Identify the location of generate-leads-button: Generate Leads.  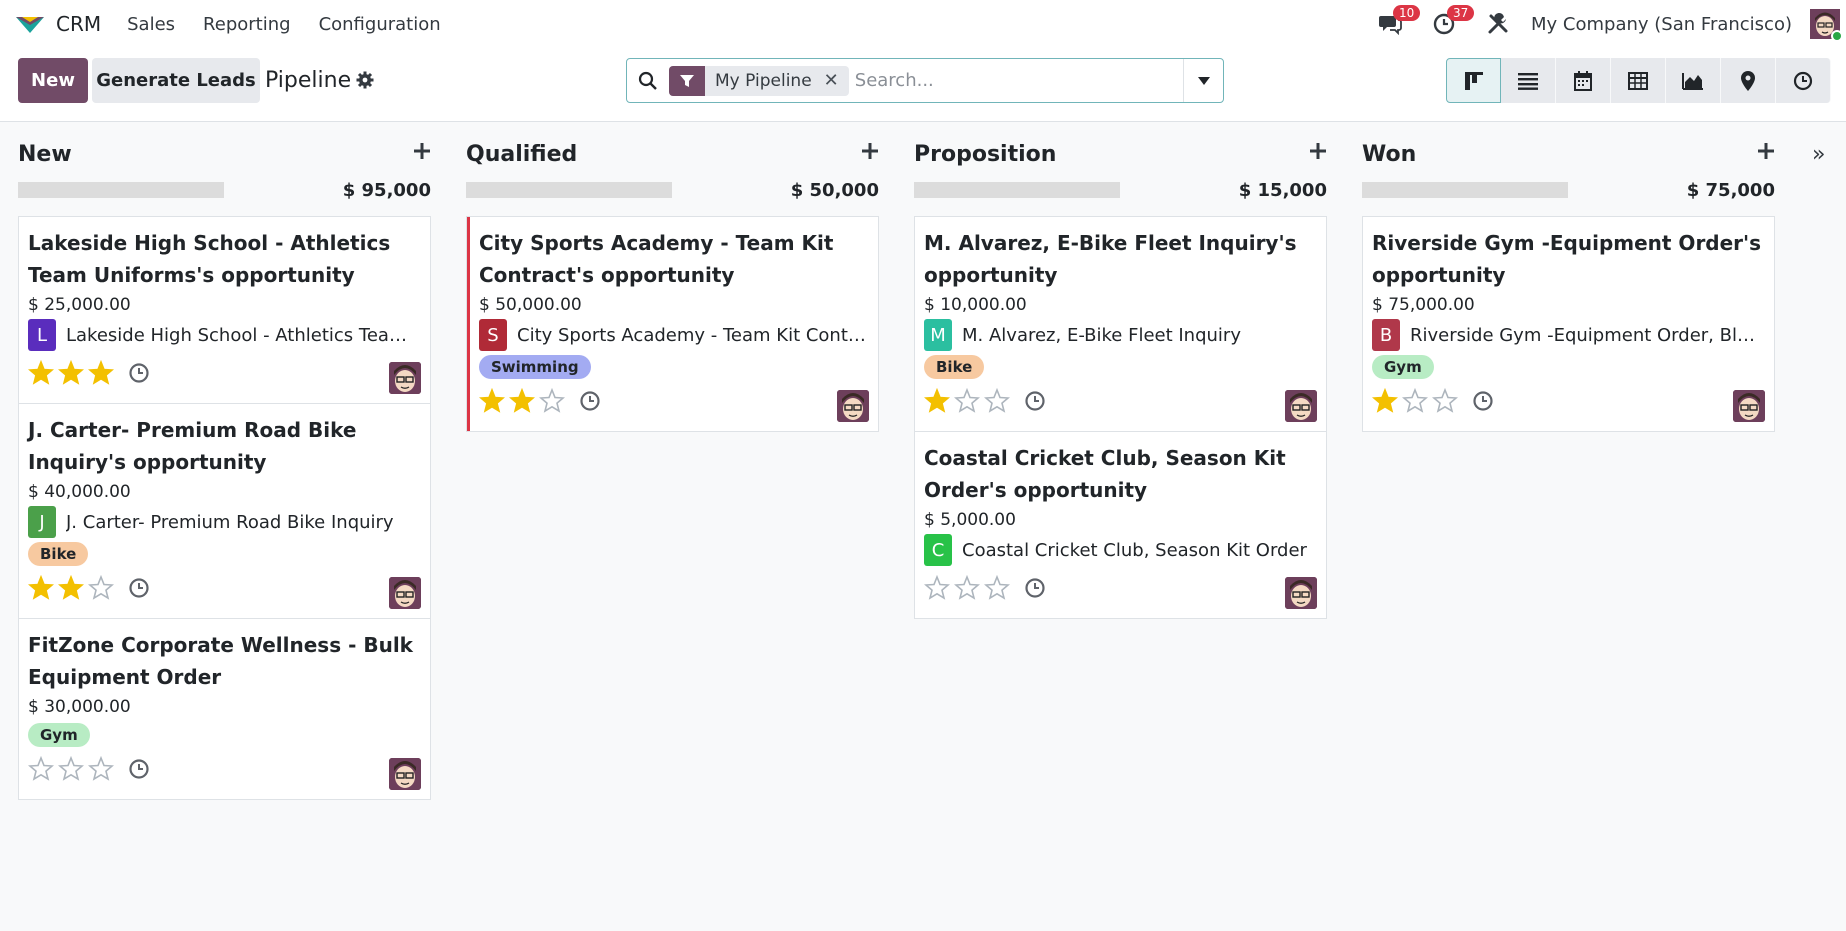
(176, 80).